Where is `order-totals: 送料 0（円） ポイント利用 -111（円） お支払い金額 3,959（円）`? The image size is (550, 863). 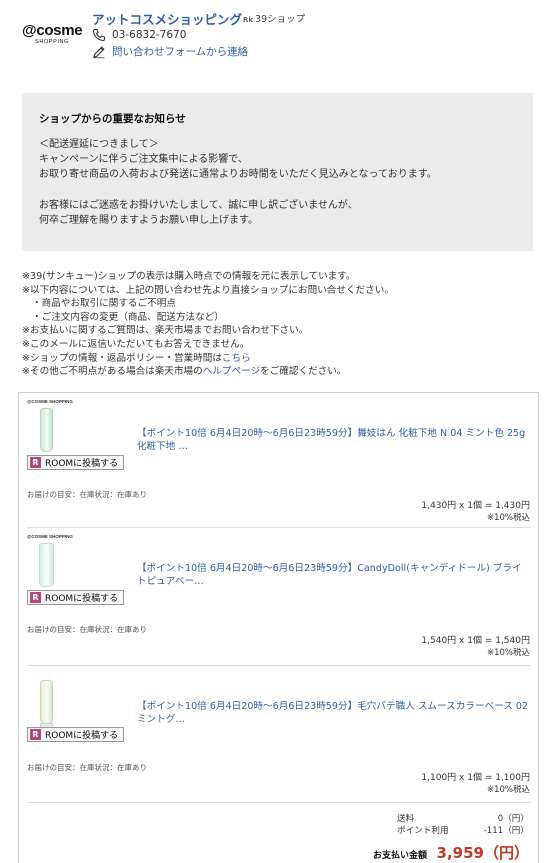
order-totals: 送料 0（円） ポイント利用 -111（円） お支払い金額 3,959（円） is located at coordinates (444, 837).